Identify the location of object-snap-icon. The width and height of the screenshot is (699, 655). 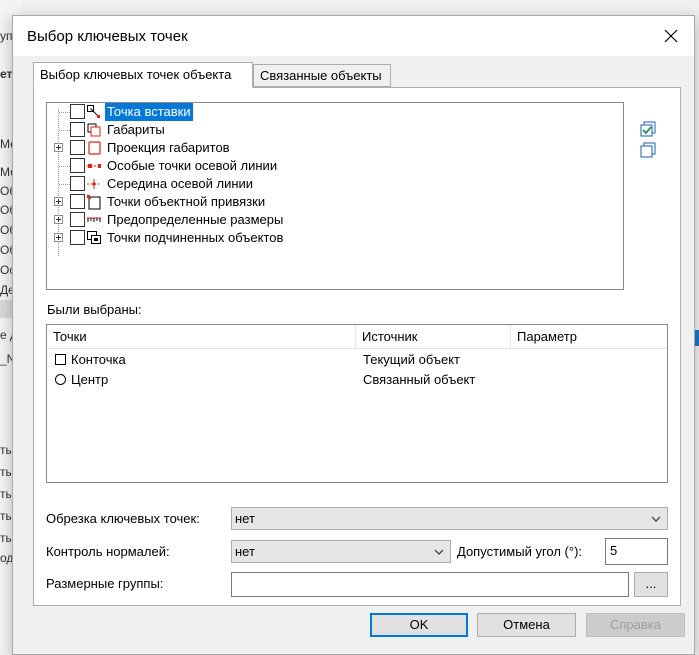
(93, 202).